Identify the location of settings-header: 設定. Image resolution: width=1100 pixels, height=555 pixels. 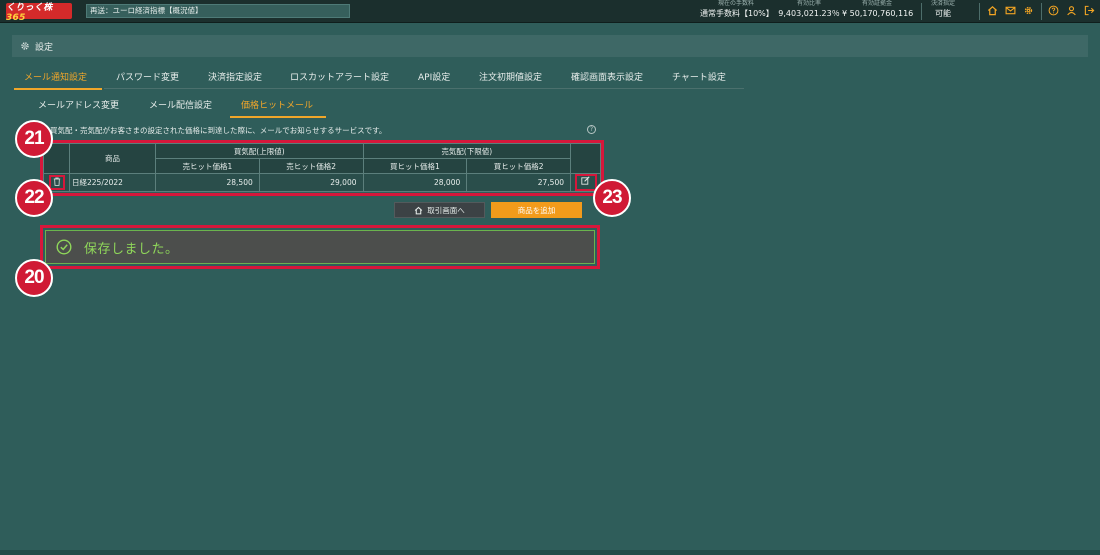
(550, 46).